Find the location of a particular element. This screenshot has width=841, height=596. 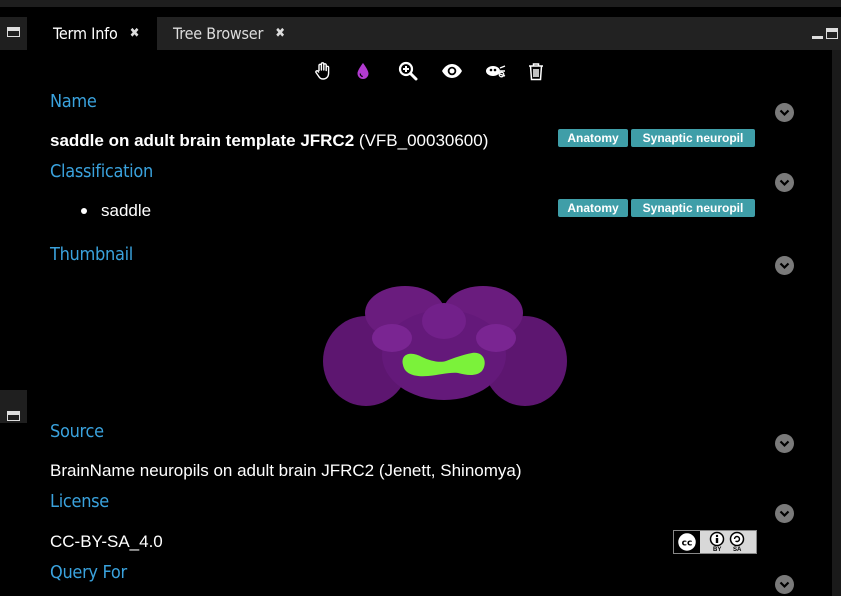

maximize-icon is located at coordinates (832, 33).